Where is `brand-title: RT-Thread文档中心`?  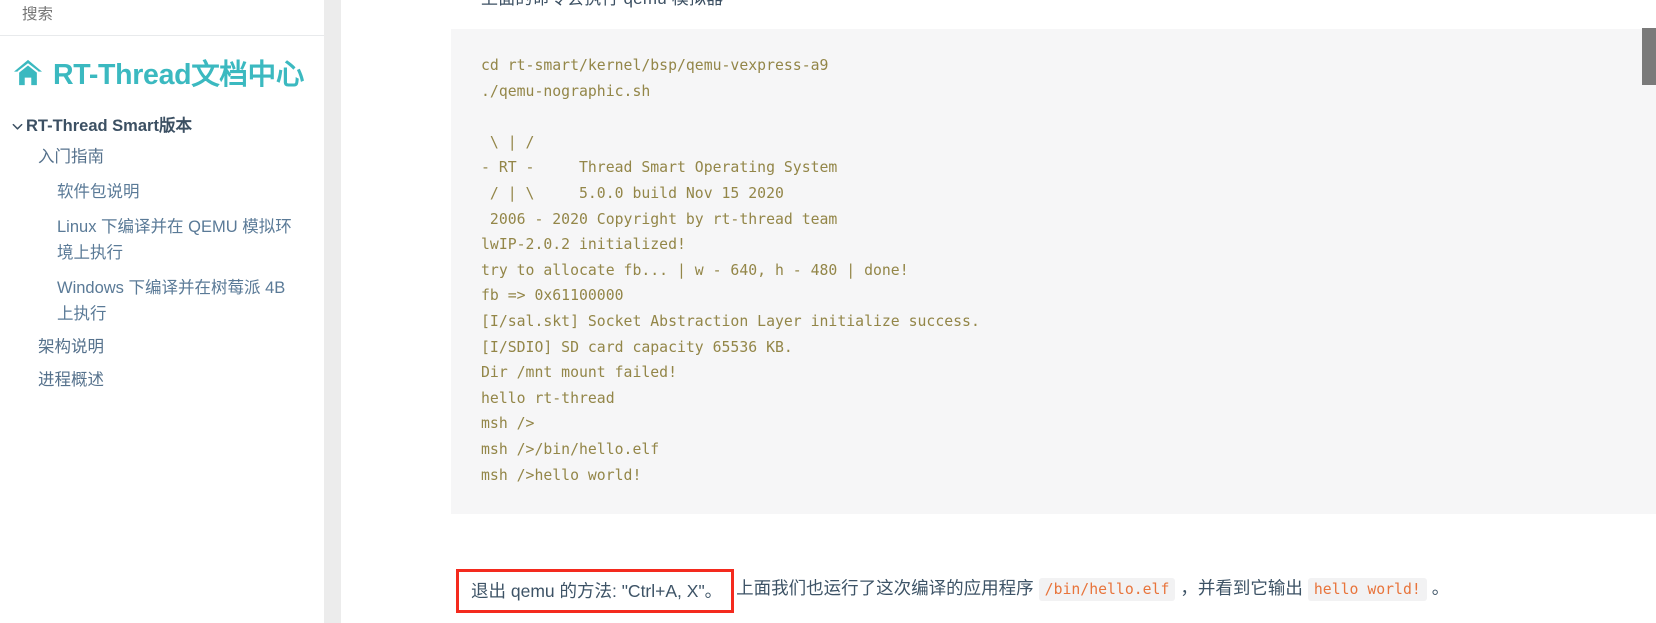
brand-title: RT-Thread文档中心 is located at coordinates (179, 75).